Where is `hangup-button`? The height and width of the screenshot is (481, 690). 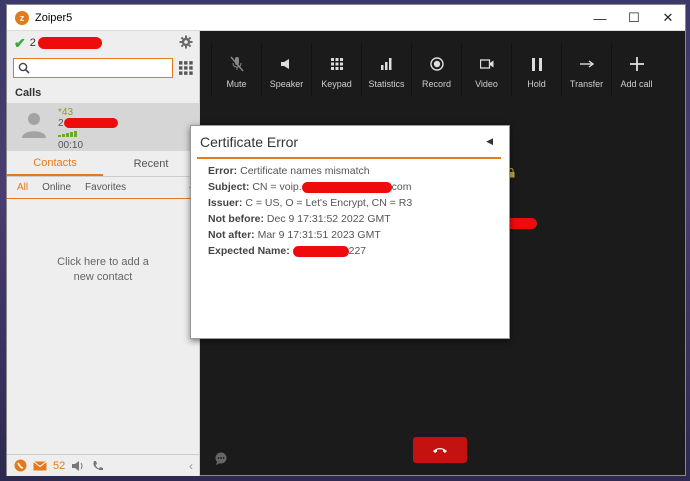
hangup-button is located at coordinates (440, 450).